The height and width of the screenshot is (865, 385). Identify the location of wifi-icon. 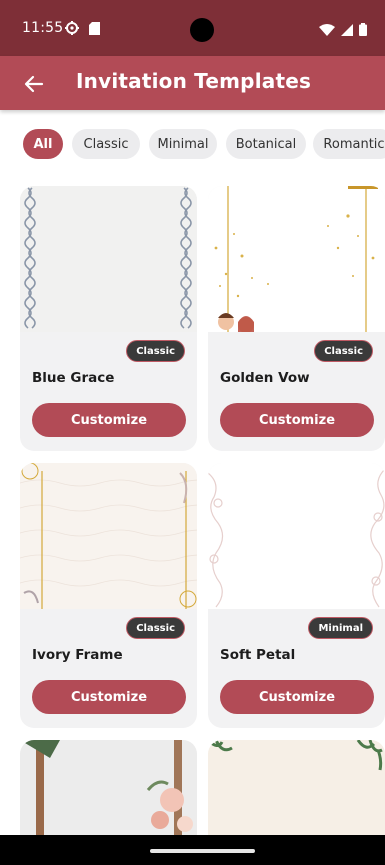
(327, 30).